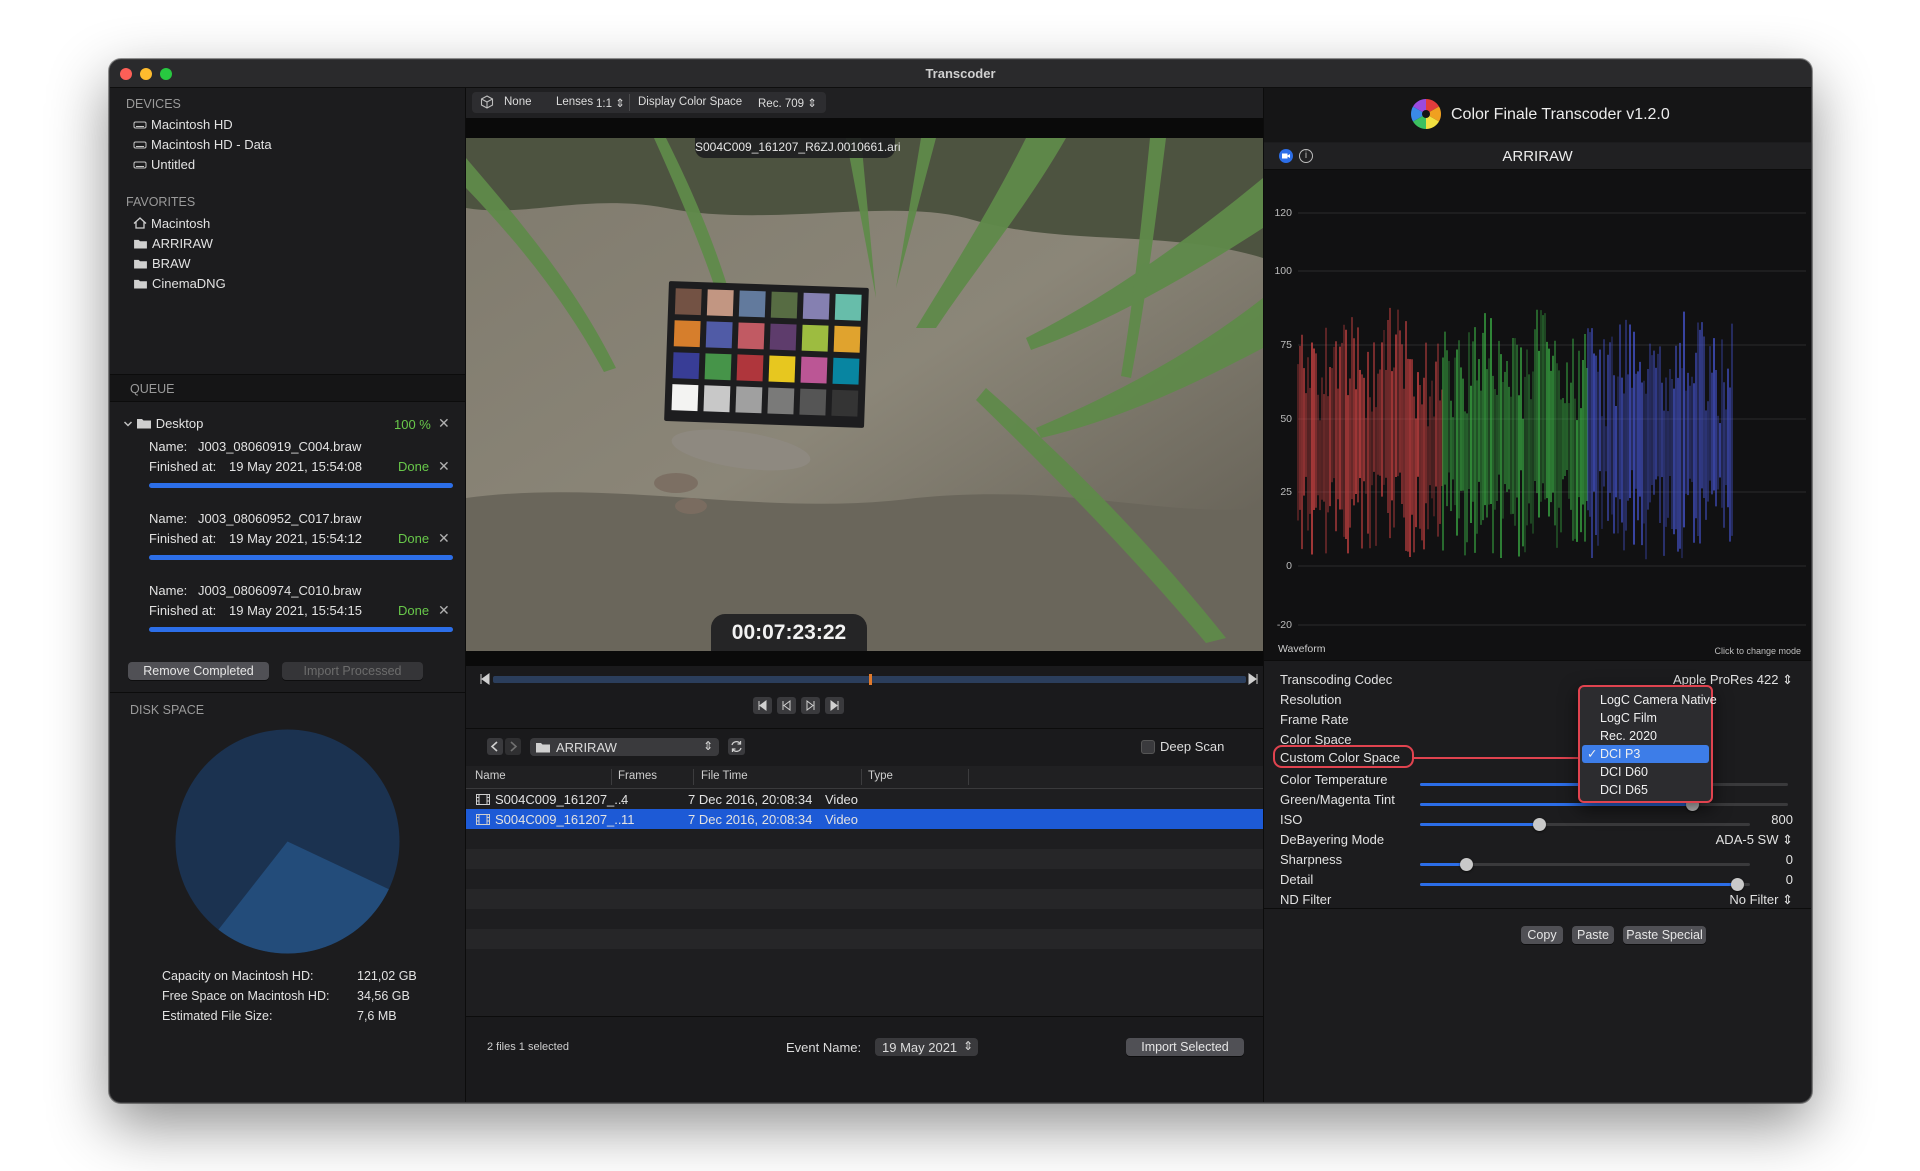 This screenshot has width=1920, height=1171. Describe the element at coordinates (301, 629) in the screenshot. I see `queue-item-progress-fill` at that location.